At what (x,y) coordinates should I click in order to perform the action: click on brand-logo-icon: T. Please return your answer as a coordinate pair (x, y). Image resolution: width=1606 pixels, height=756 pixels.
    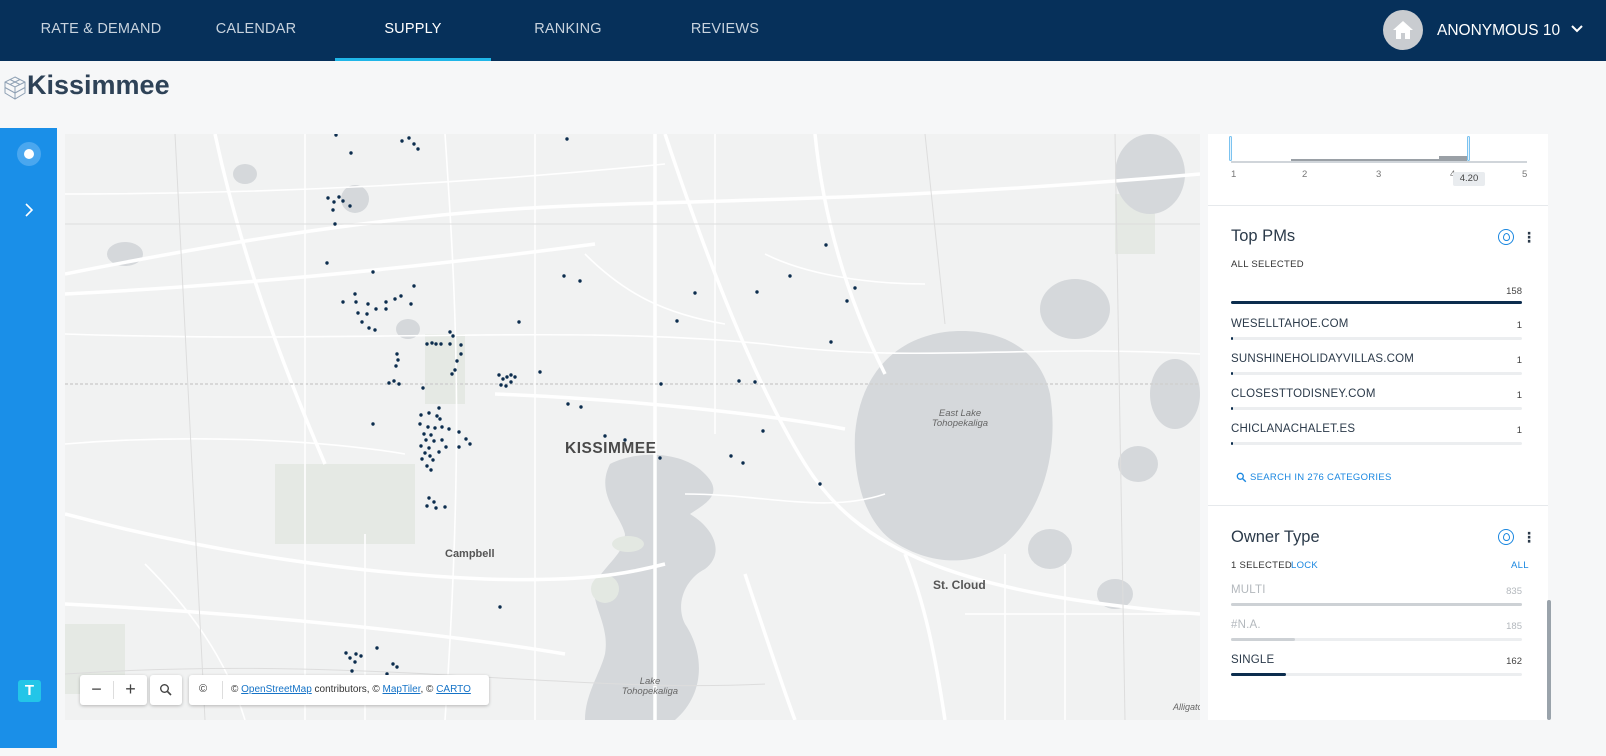
    Looking at the image, I should click on (29, 691).